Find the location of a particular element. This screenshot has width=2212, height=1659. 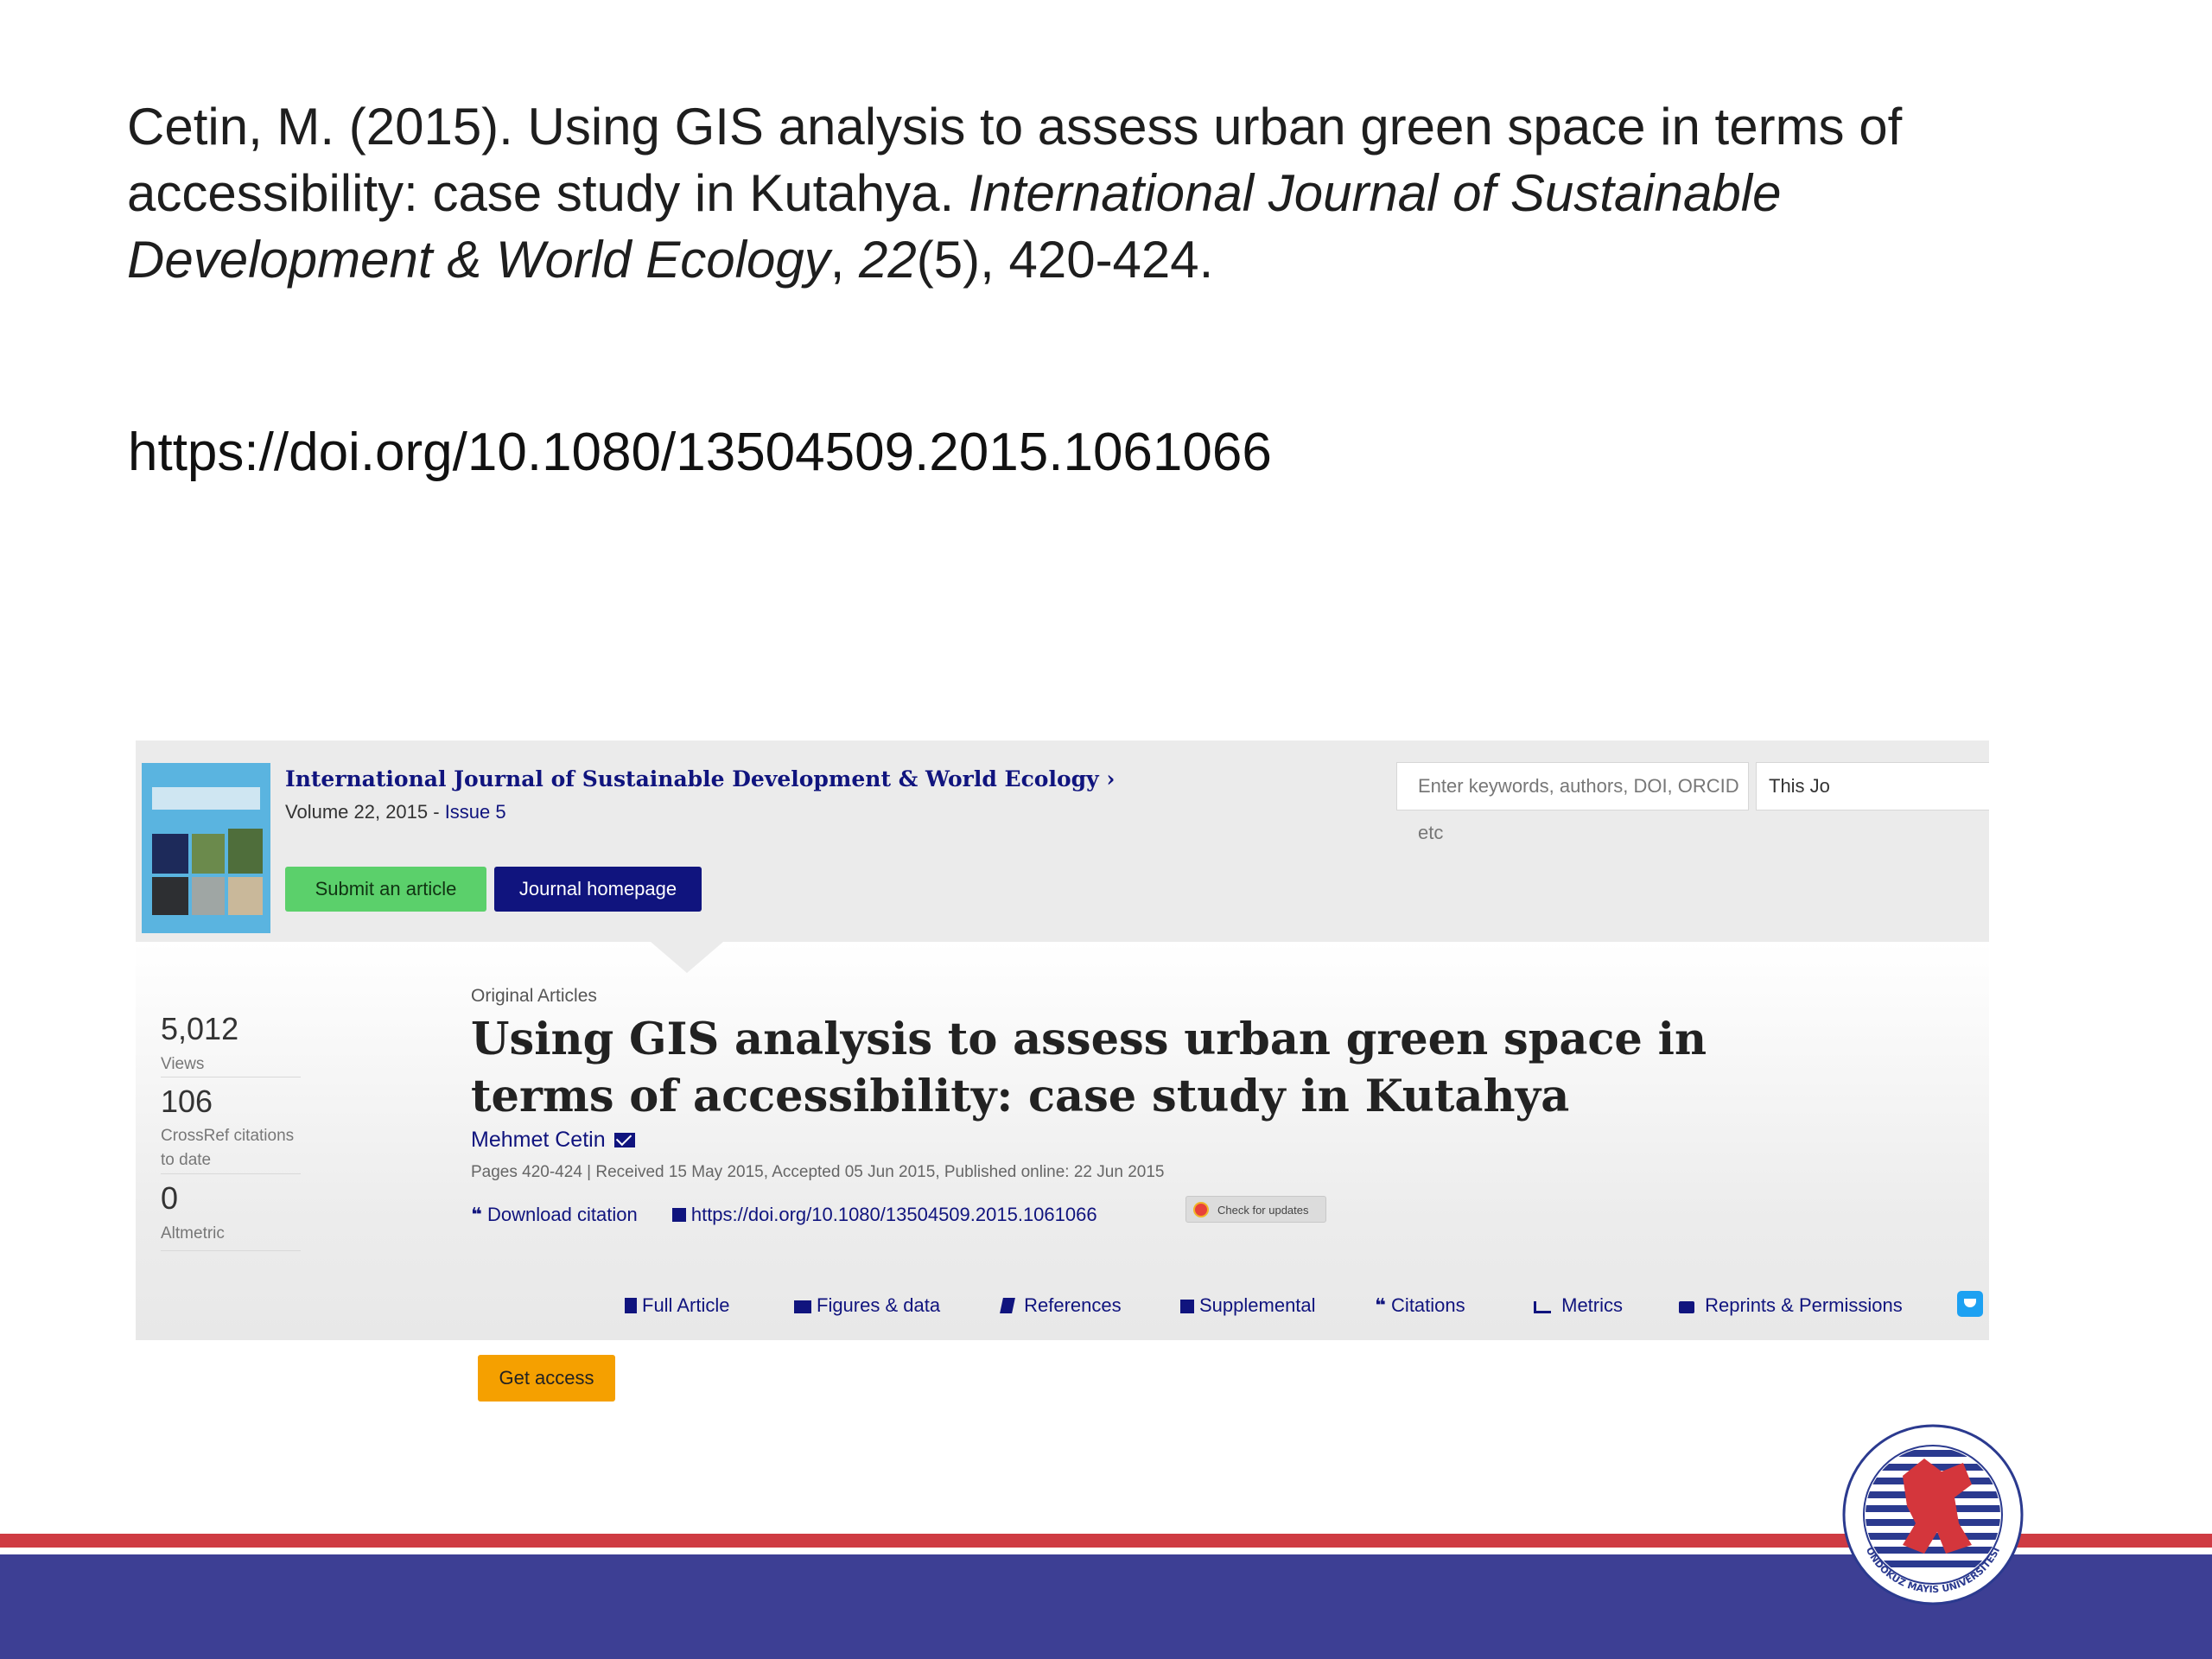

submit-article-button: Submit an article is located at coordinates (385, 889).